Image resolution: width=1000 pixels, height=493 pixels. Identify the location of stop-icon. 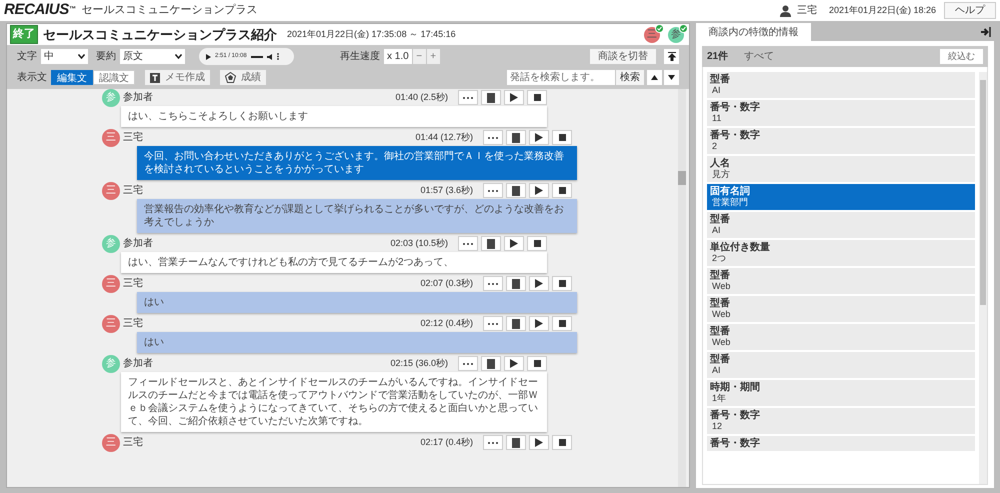
(562, 323).